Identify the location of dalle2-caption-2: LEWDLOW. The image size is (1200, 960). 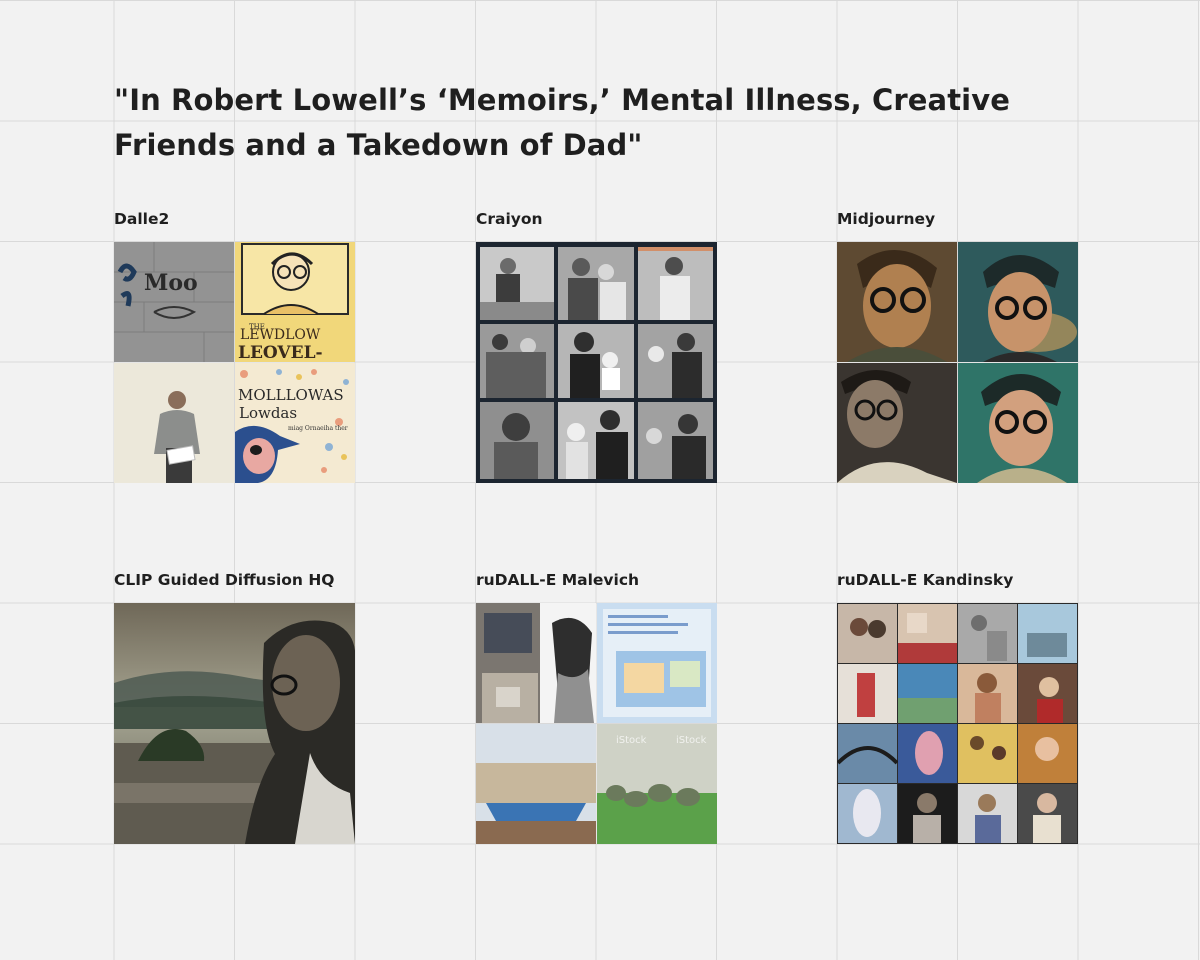
(280, 335).